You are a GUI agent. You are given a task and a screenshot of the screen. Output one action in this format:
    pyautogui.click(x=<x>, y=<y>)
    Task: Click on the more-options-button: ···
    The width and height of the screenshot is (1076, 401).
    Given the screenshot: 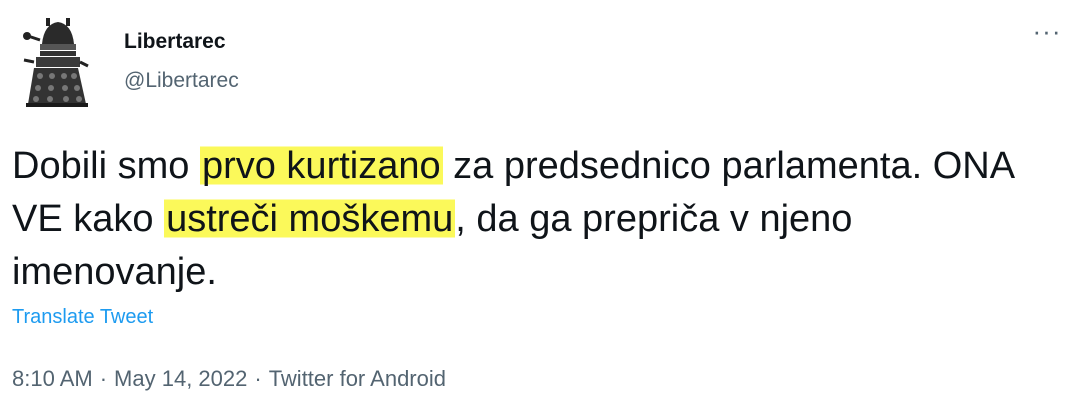 What is the action you would take?
    pyautogui.click(x=1047, y=32)
    